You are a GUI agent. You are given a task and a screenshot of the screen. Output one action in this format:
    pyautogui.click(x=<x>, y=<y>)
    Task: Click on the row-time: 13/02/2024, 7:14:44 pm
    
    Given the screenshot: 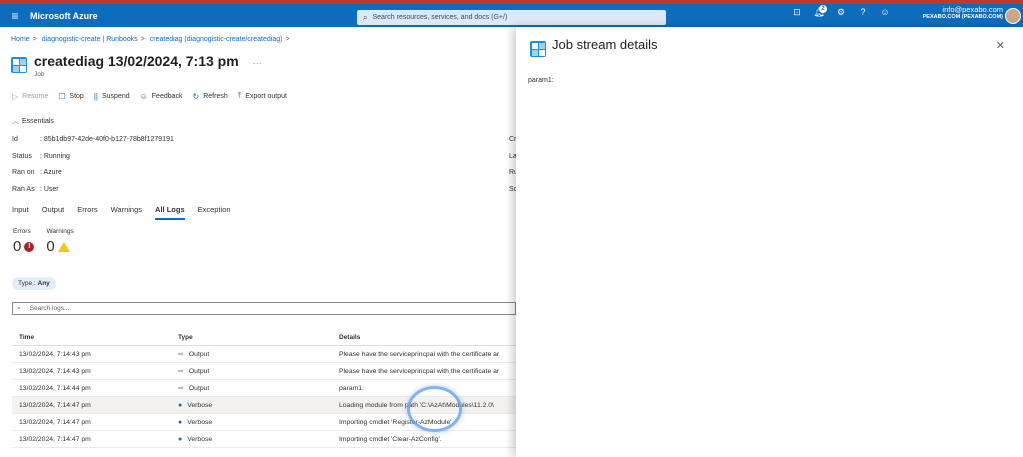 What is the action you would take?
    pyautogui.click(x=55, y=388)
    